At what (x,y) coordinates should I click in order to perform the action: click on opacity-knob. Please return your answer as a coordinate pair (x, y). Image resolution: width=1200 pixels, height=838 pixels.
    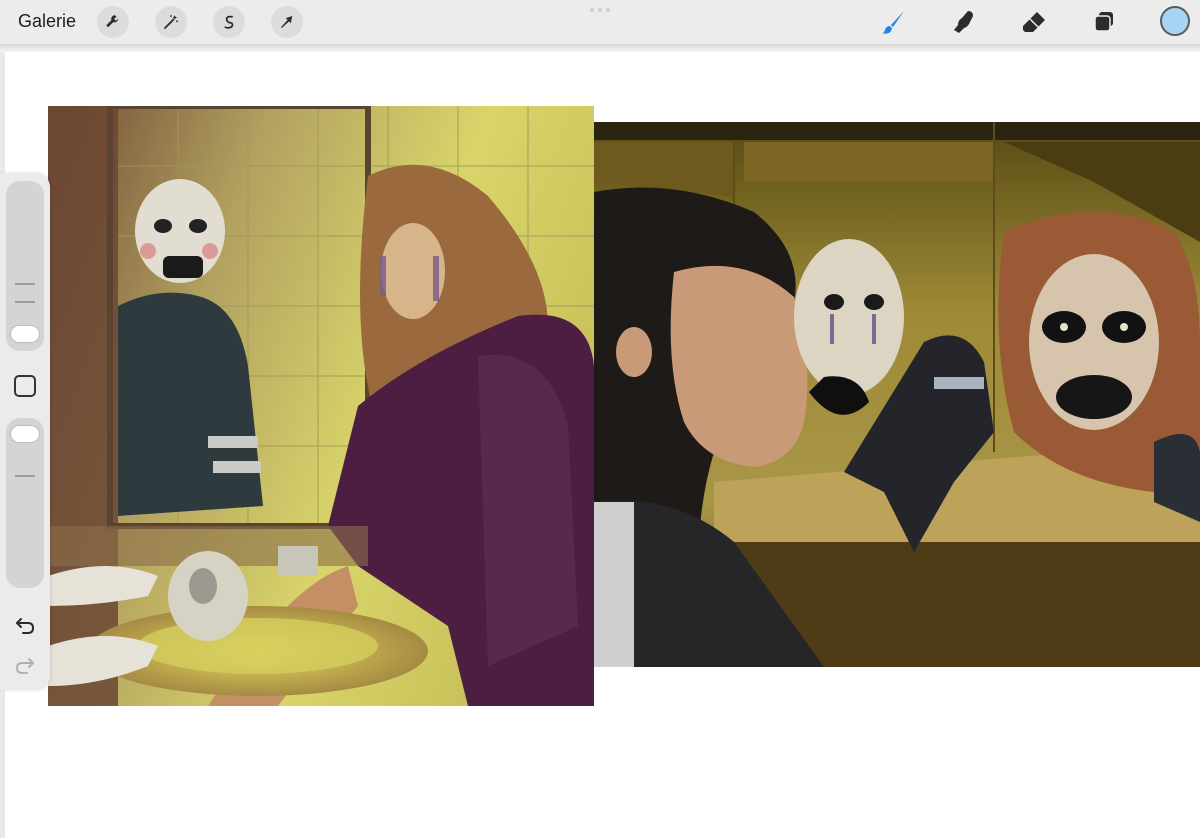
    Looking at the image, I should click on (25, 434).